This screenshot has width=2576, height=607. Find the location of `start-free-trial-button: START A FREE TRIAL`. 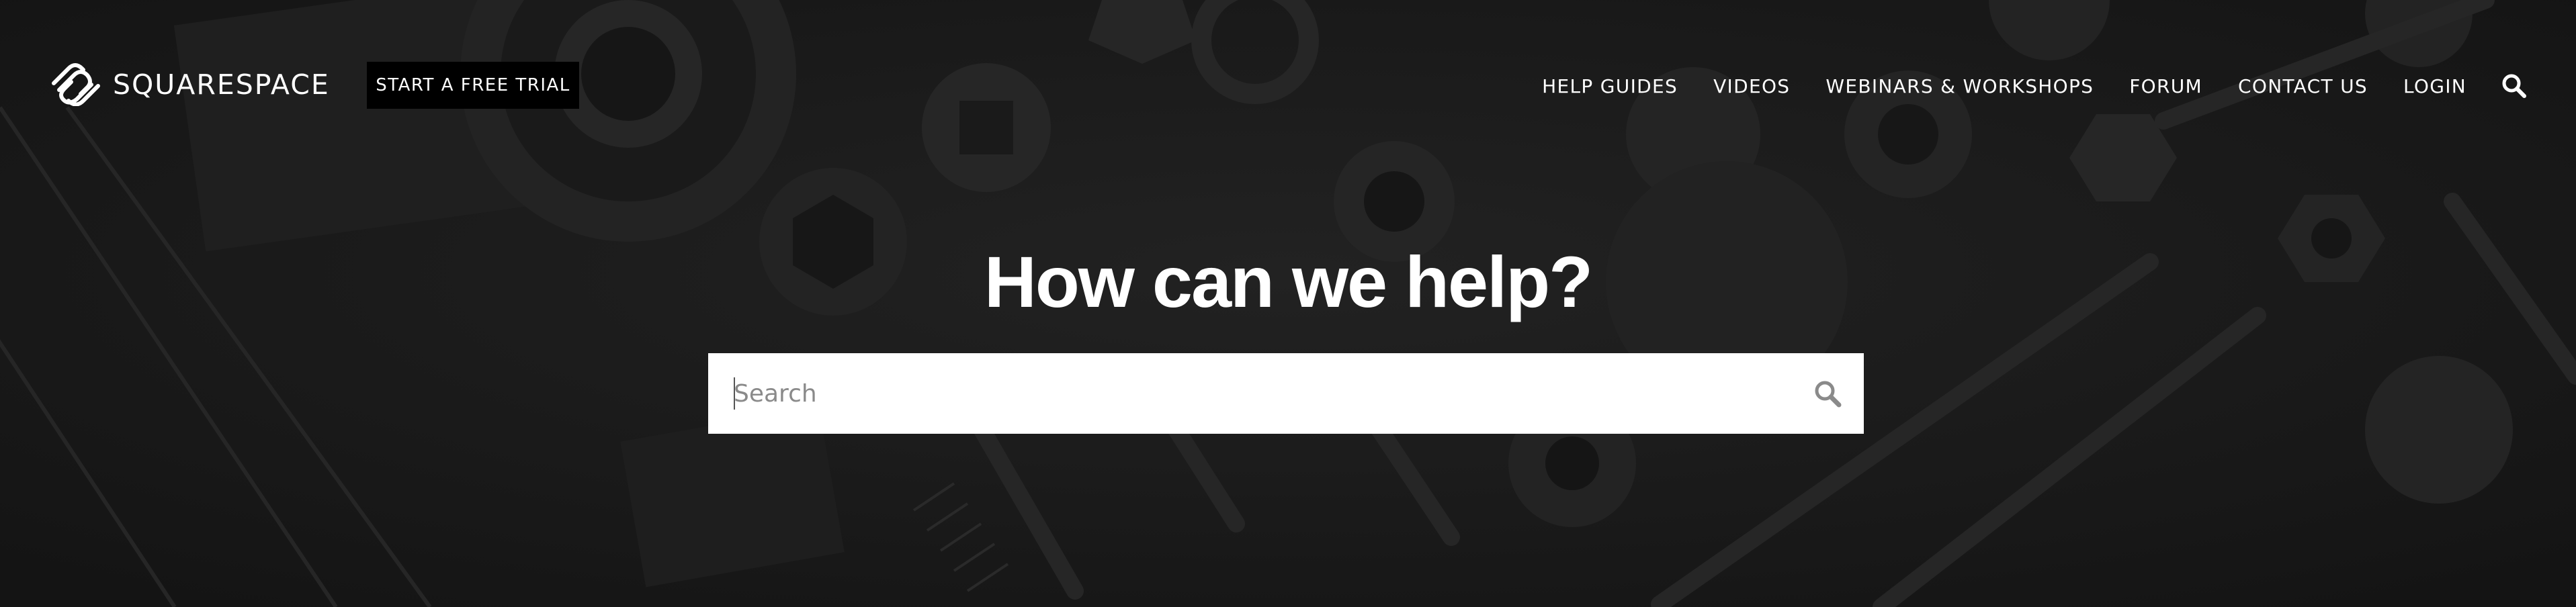

start-free-trial-button: START A FREE TRIAL is located at coordinates (473, 86).